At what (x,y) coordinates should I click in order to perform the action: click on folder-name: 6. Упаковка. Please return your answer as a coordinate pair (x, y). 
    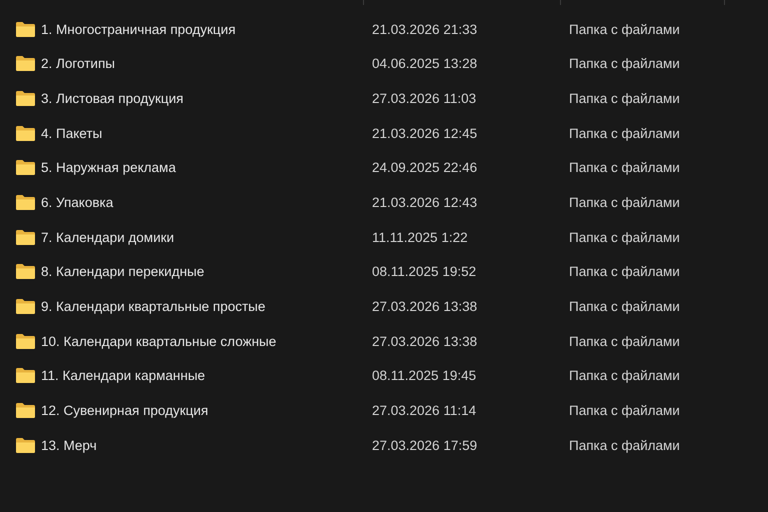
    Looking at the image, I should click on (77, 202).